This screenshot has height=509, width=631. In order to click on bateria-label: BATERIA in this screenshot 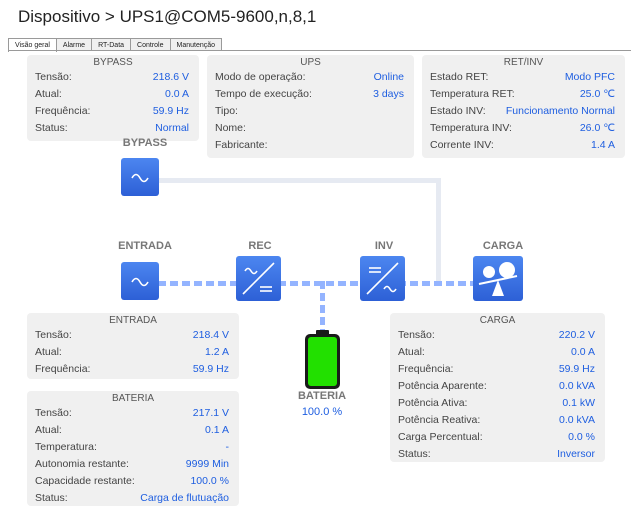, I will do `click(322, 396)`.